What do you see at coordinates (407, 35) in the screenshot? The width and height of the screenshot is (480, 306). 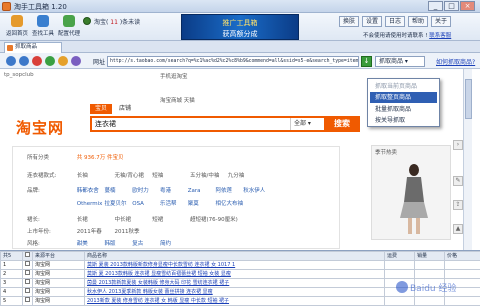 I see `help-note: 不会使用请使用时请联系 ! 联系客服` at bounding box center [407, 35].